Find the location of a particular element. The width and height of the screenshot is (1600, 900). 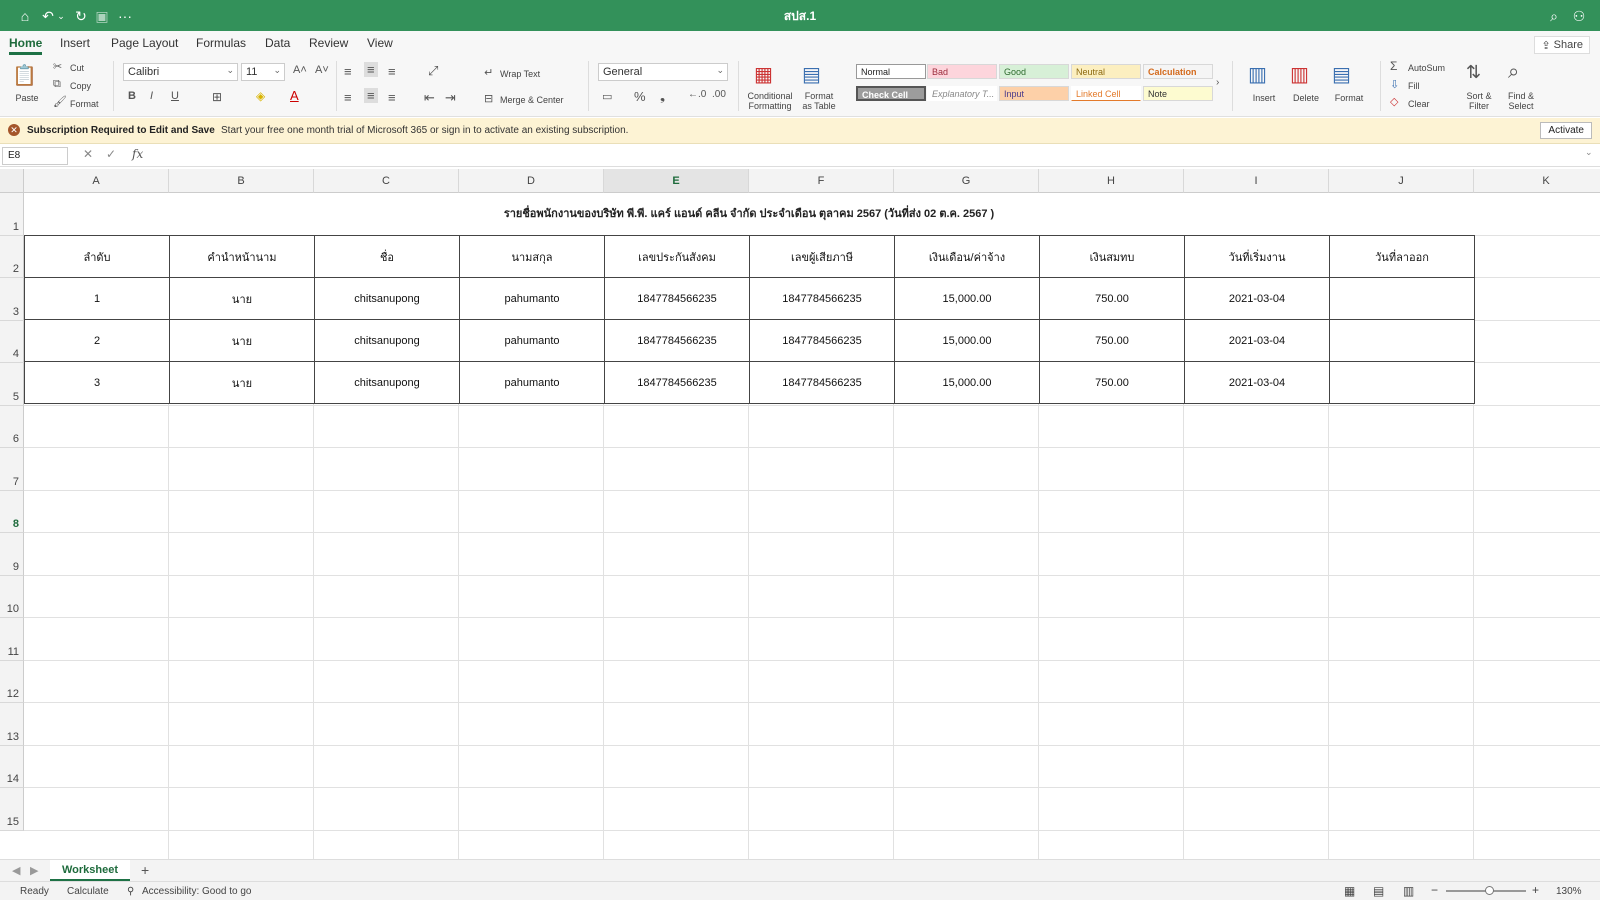

fill-color-icon: ◈ is located at coordinates (260, 96).